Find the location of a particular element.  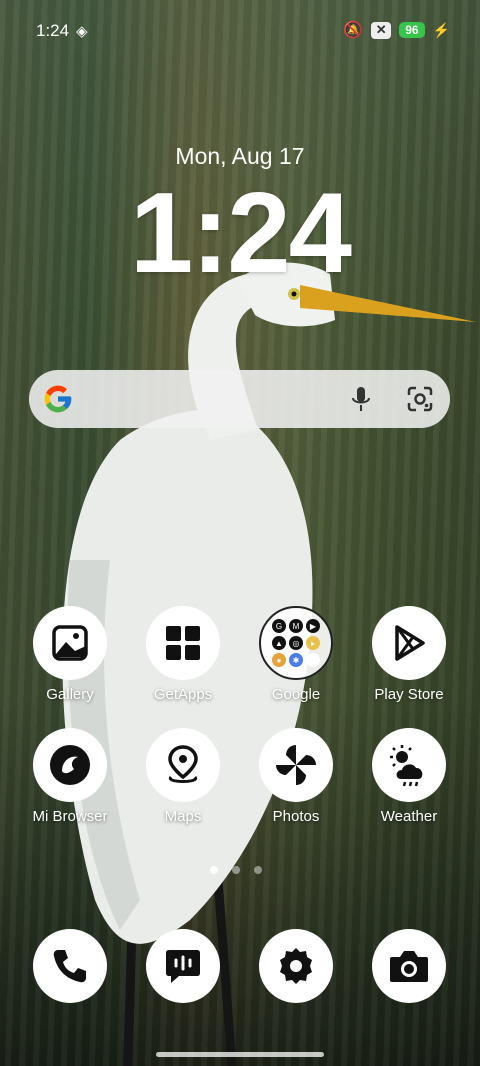

app-weather: Weather is located at coordinates (409, 776).